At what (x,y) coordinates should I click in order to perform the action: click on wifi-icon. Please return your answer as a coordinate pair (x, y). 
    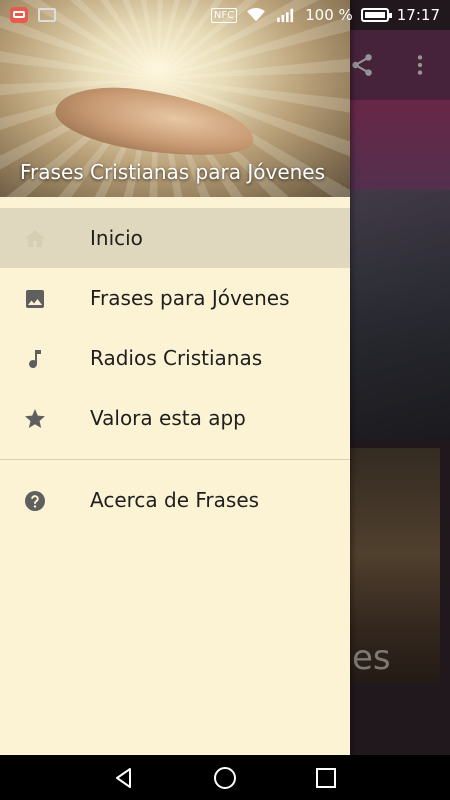
    Looking at the image, I should click on (256, 15).